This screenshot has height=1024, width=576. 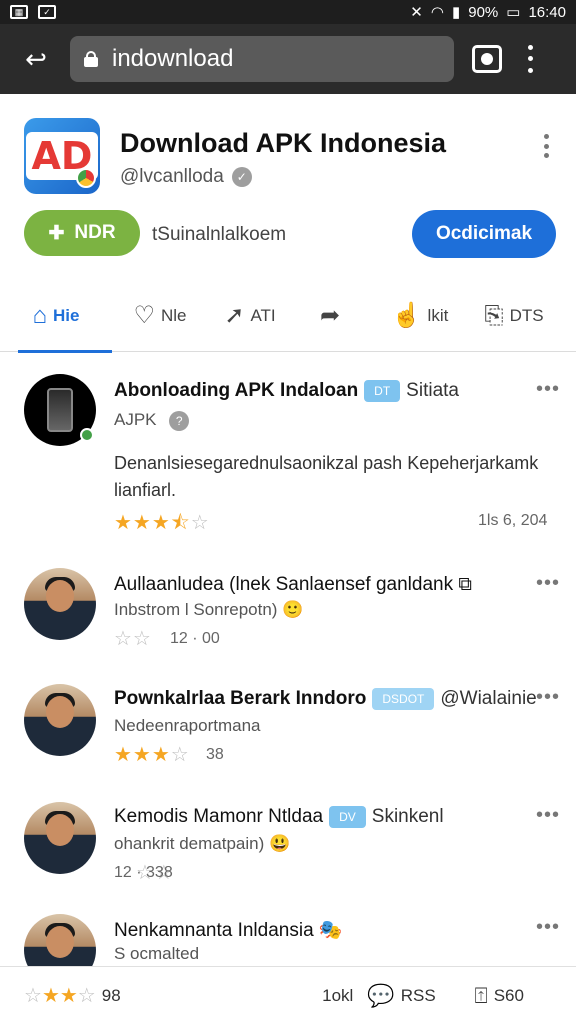 I want to click on badge-icon, so click(x=86, y=178).